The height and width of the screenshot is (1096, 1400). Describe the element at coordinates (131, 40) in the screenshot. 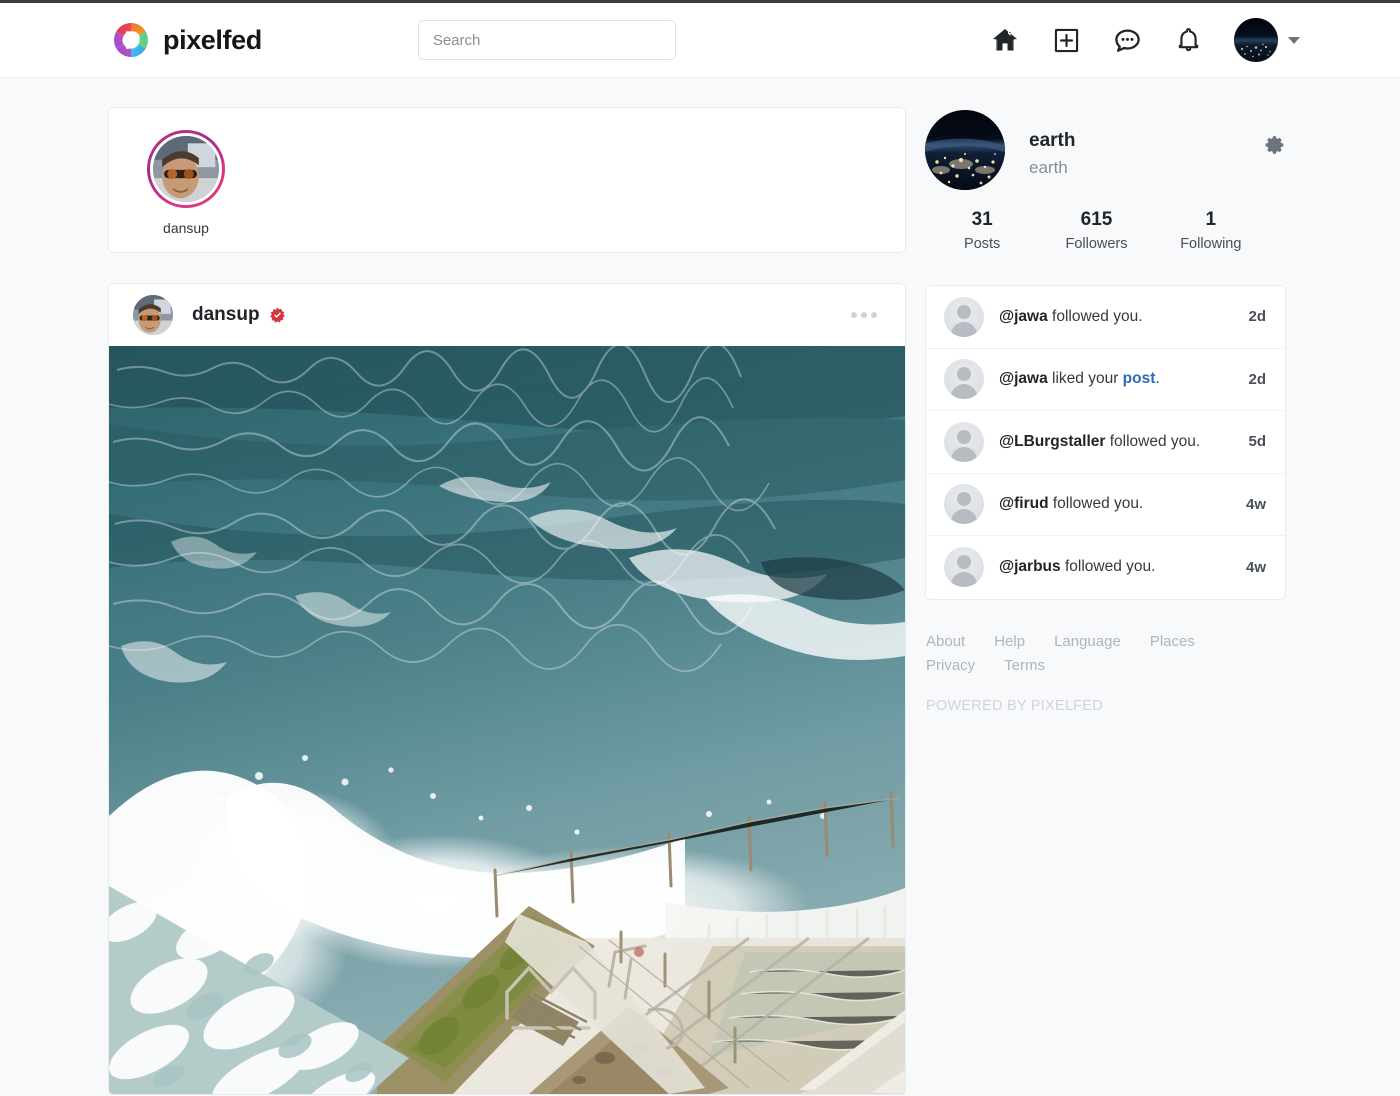

I see `pixelfed-logo-icon` at that location.